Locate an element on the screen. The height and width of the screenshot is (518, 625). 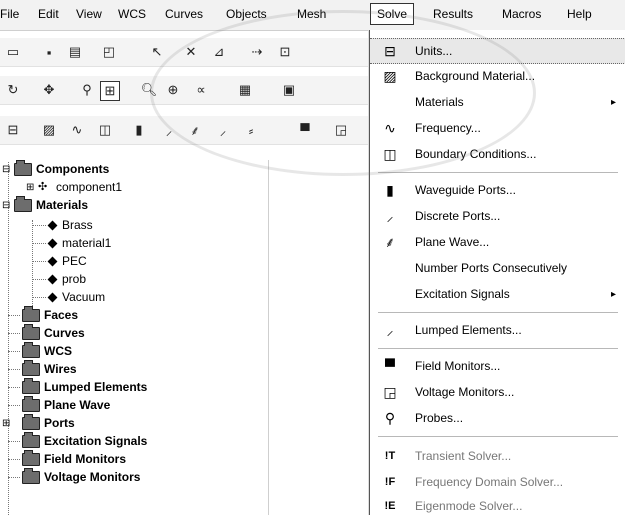
tree-item-voltage-monitors: Voltage Monitors is located at coordinates (74, 476).